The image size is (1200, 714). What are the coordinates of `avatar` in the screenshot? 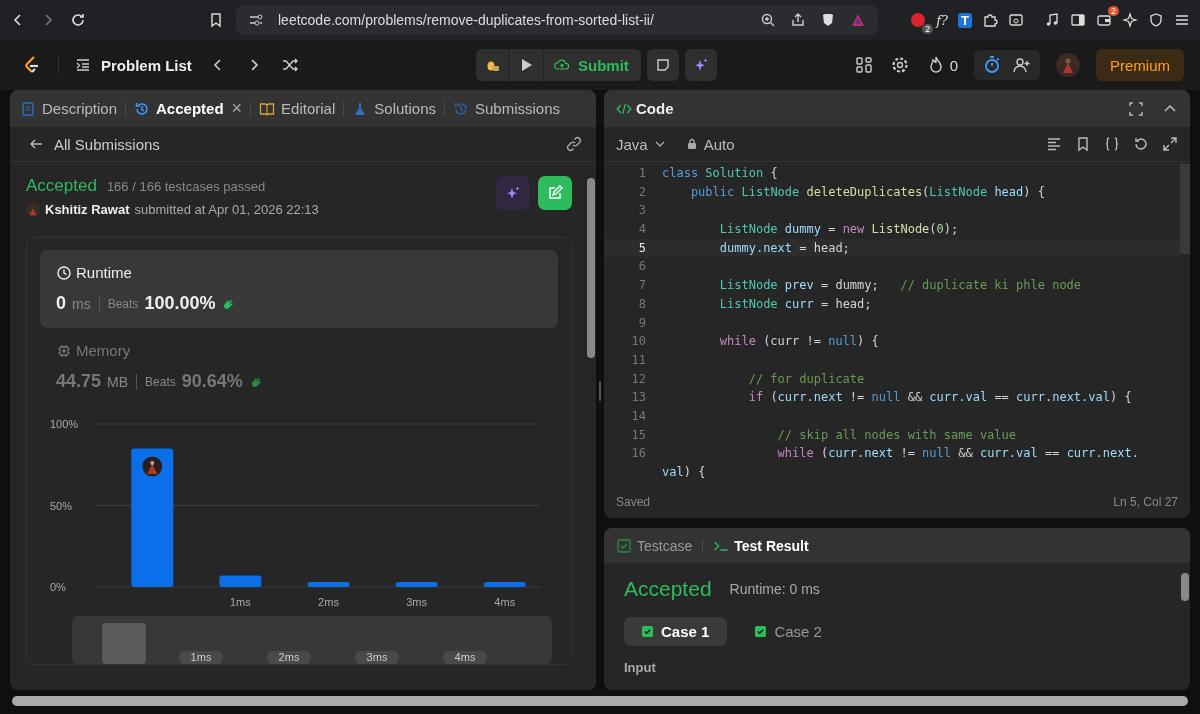 It's located at (1068, 65).